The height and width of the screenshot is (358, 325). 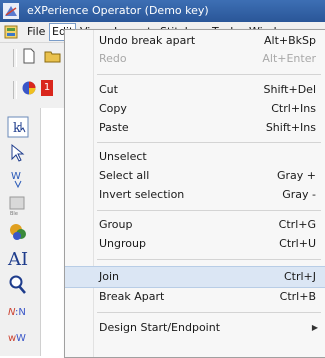 What do you see at coordinates (29, 56) in the screenshot?
I see `new-document-icon` at bounding box center [29, 56].